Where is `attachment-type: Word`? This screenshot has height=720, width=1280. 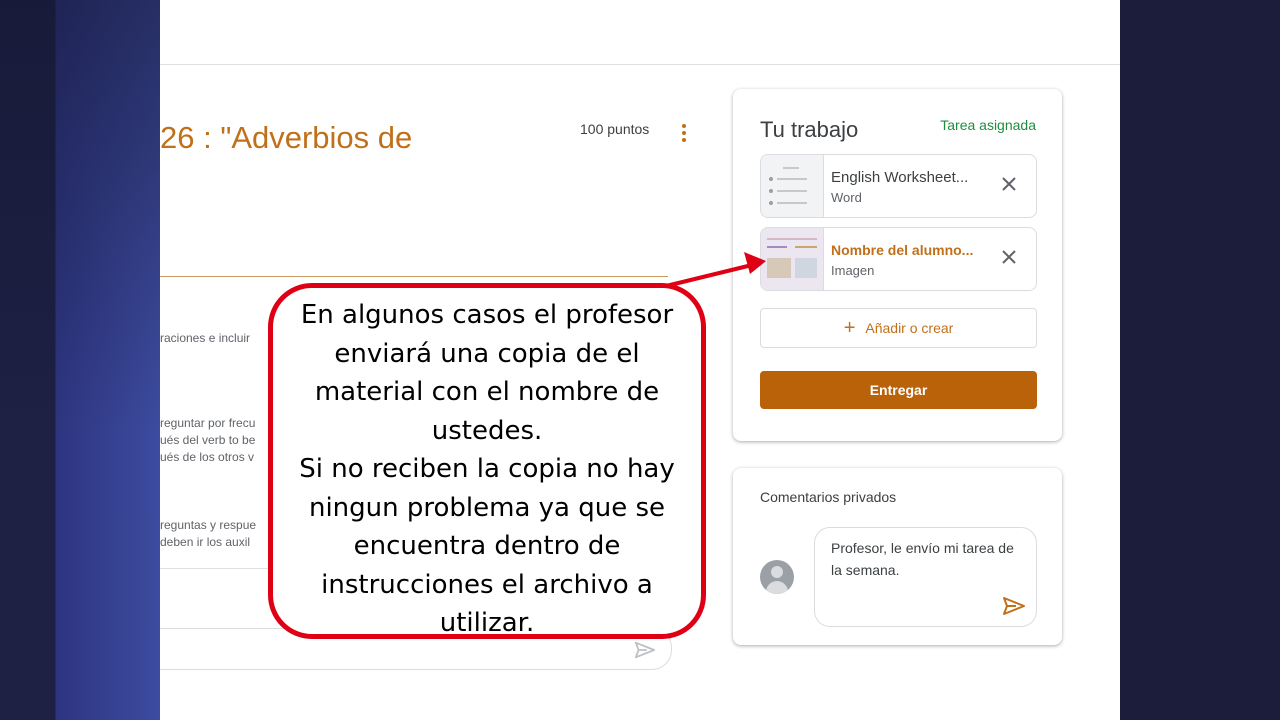 attachment-type: Word is located at coordinates (846, 197).